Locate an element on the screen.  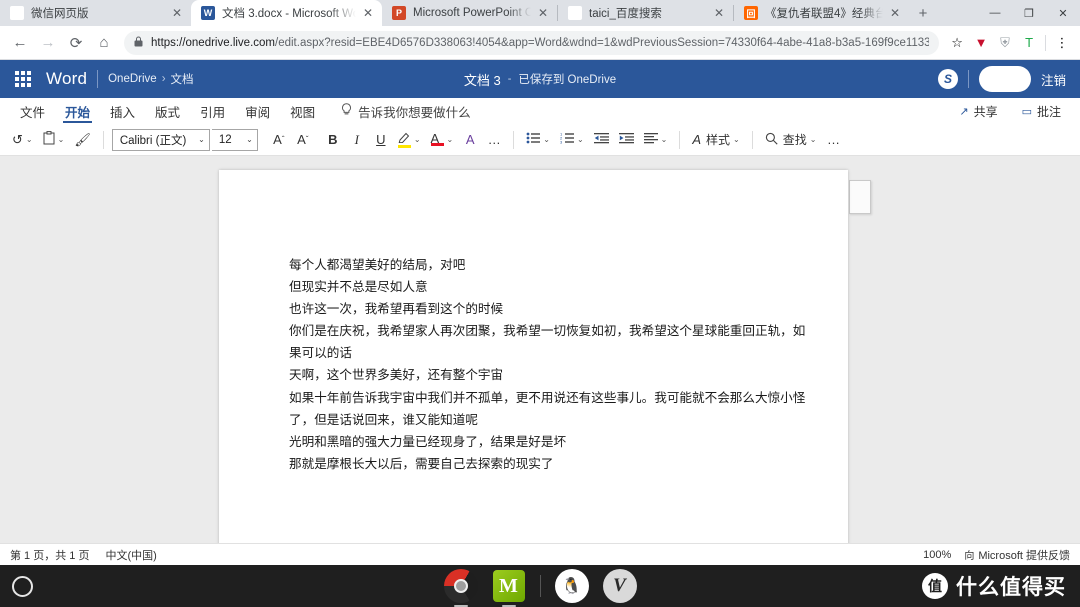
taskbar-item-qq: 🐧 is located at coordinates (571, 586).